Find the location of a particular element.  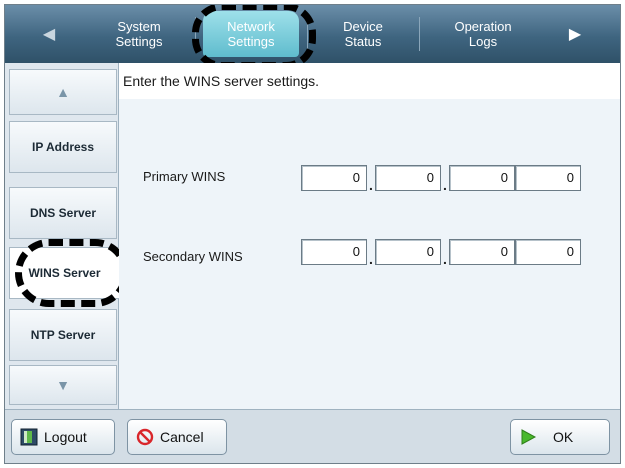

tab-network-settings: Network Settings is located at coordinates (251, 34).